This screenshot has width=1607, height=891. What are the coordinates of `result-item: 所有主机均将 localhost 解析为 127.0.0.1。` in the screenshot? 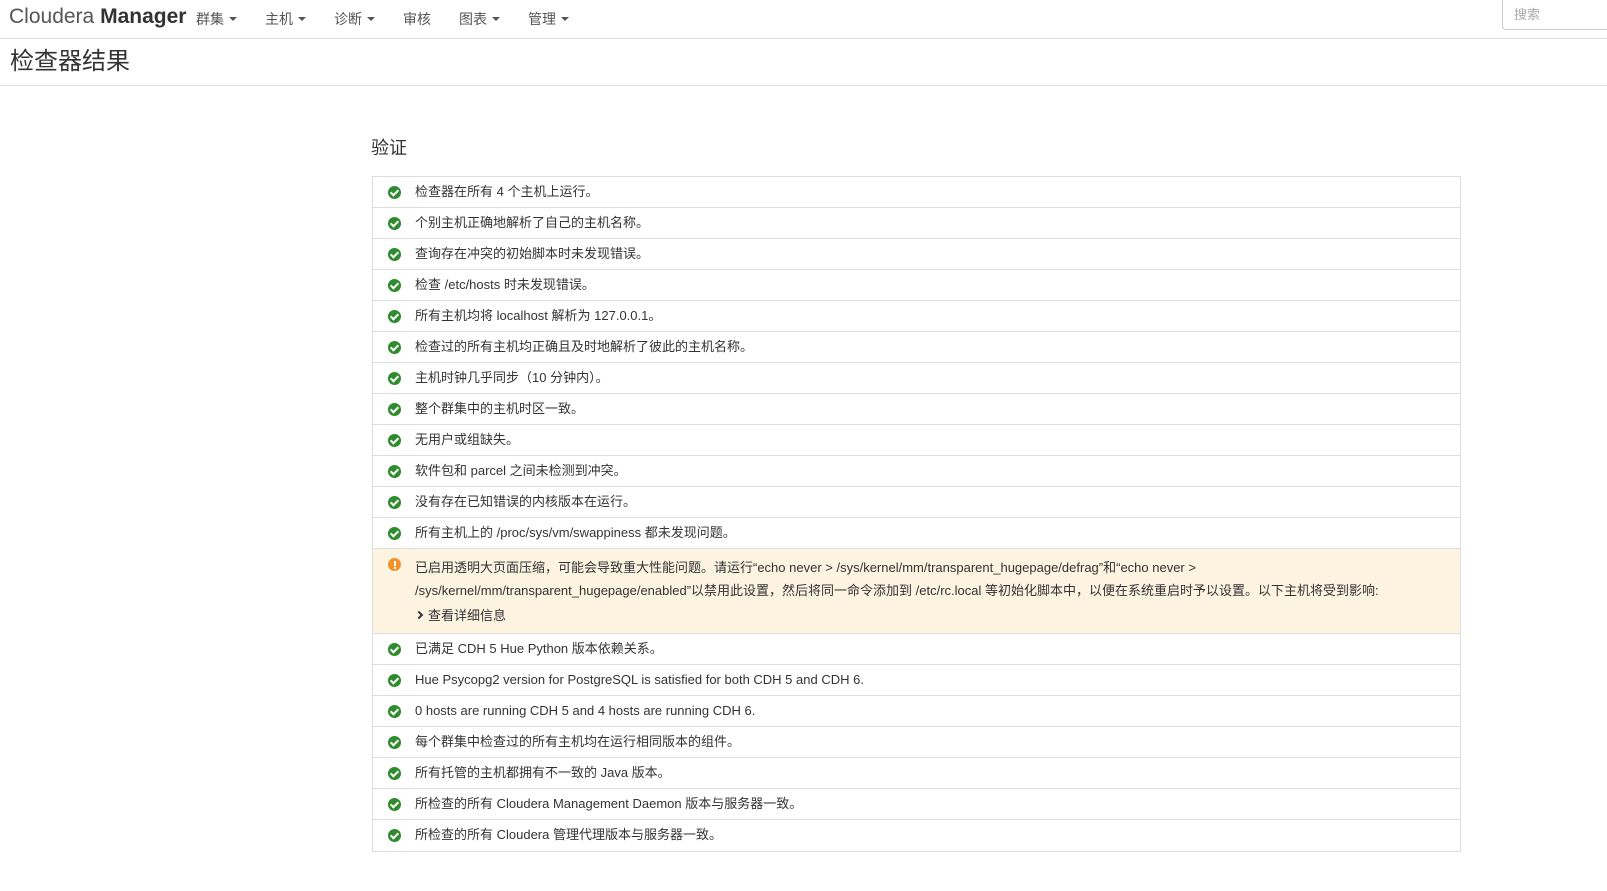 It's located at (916, 316).